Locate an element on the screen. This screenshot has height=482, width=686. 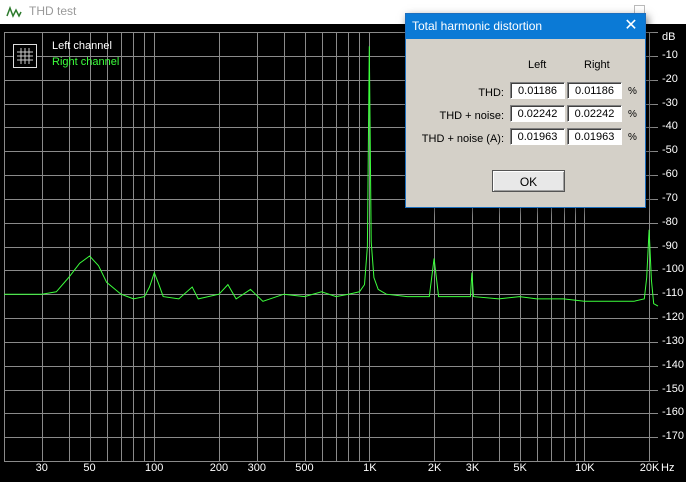
column-header-left: Left is located at coordinates (537, 65).